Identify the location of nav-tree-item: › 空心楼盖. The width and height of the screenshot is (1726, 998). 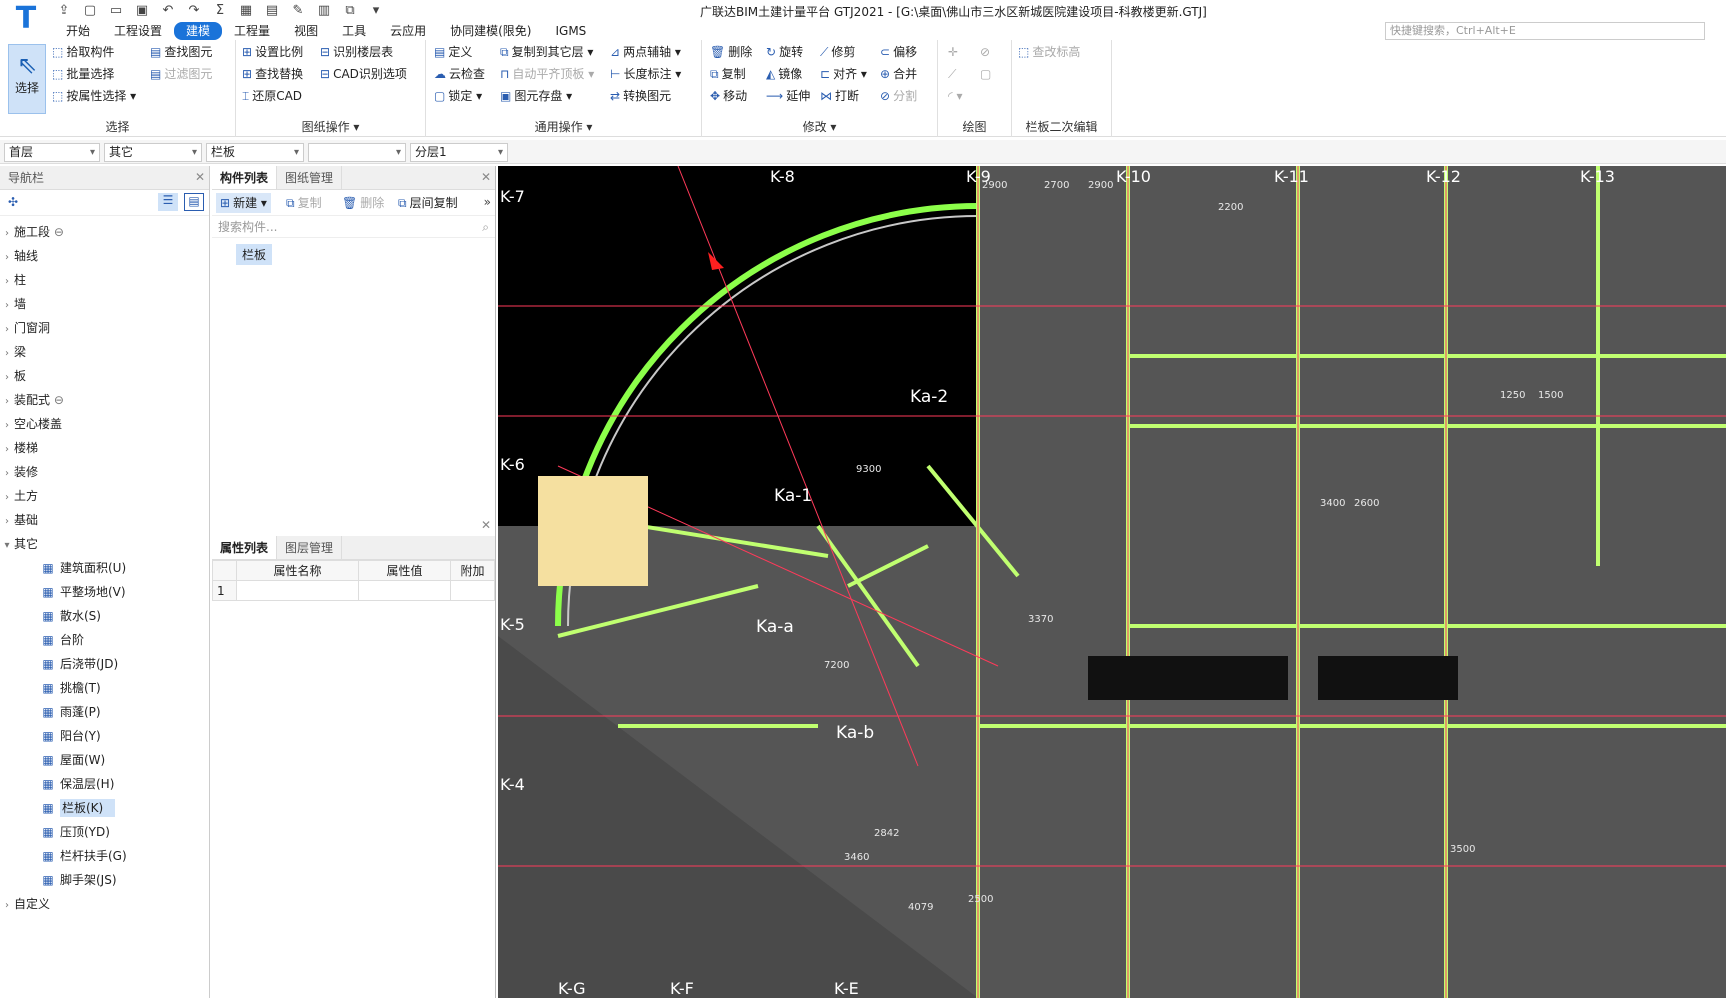
(104, 424).